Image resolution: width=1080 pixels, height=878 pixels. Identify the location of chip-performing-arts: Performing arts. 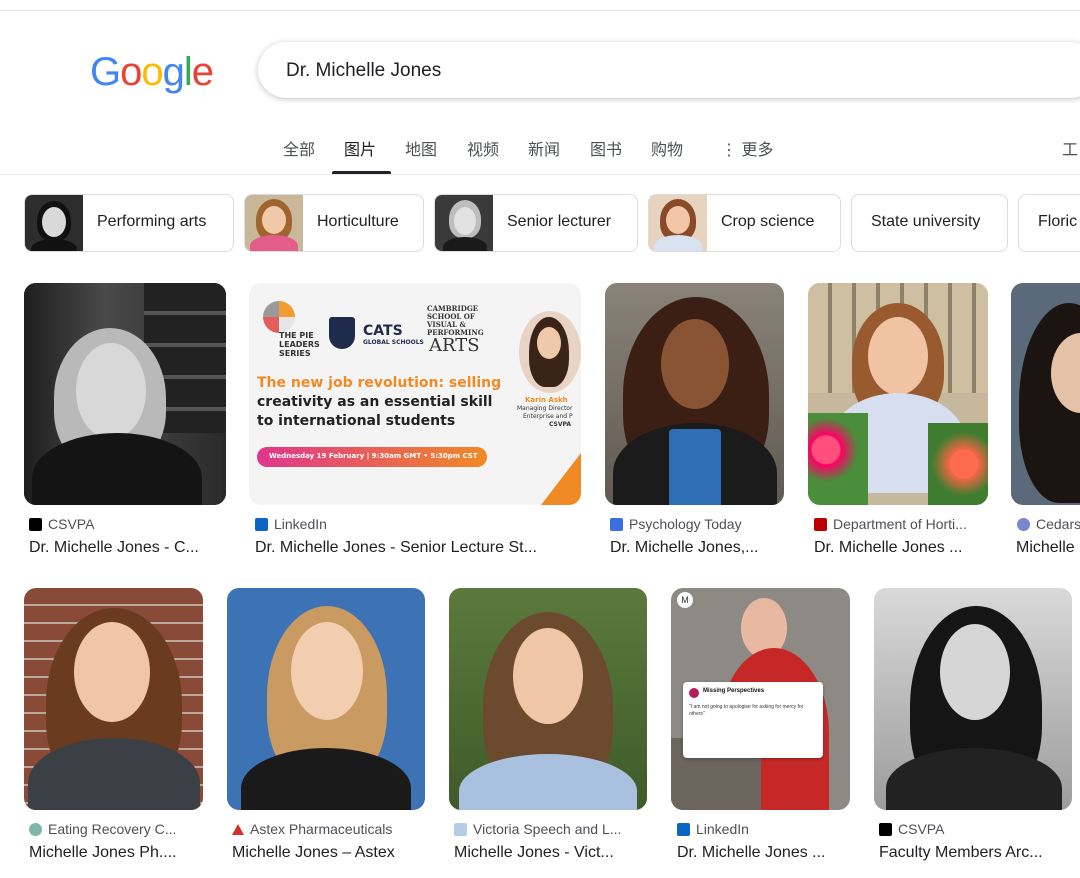
(129, 223).